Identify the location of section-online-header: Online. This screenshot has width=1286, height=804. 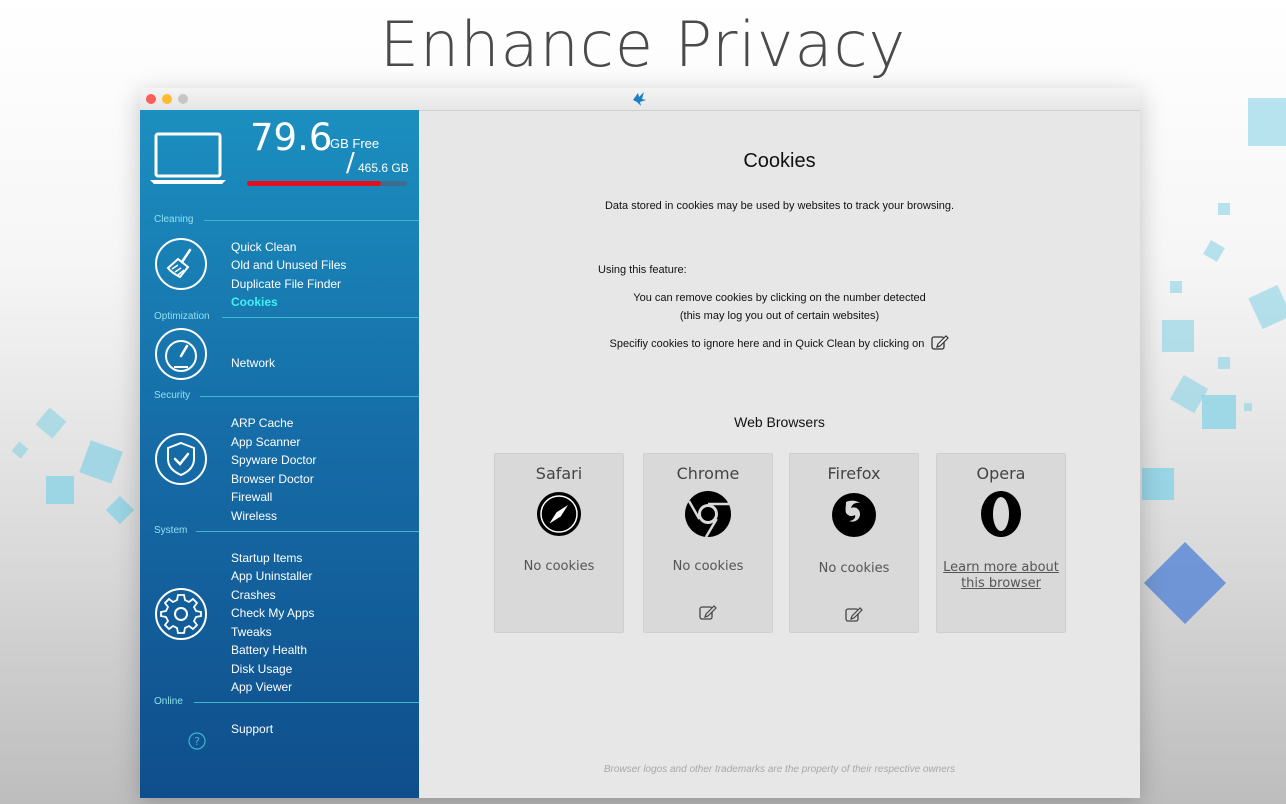
(168, 701).